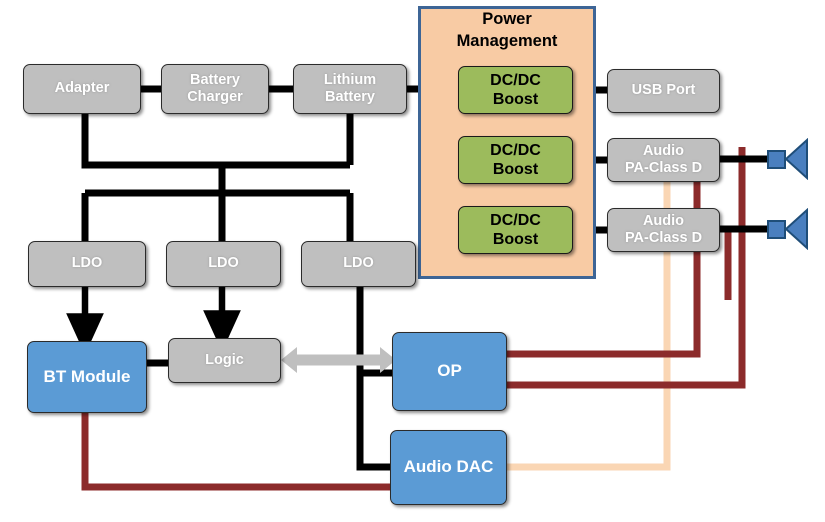 This screenshot has width=825, height=522. I want to click on block-dcdc-boost-1: DC/DC Boost, so click(515, 90).